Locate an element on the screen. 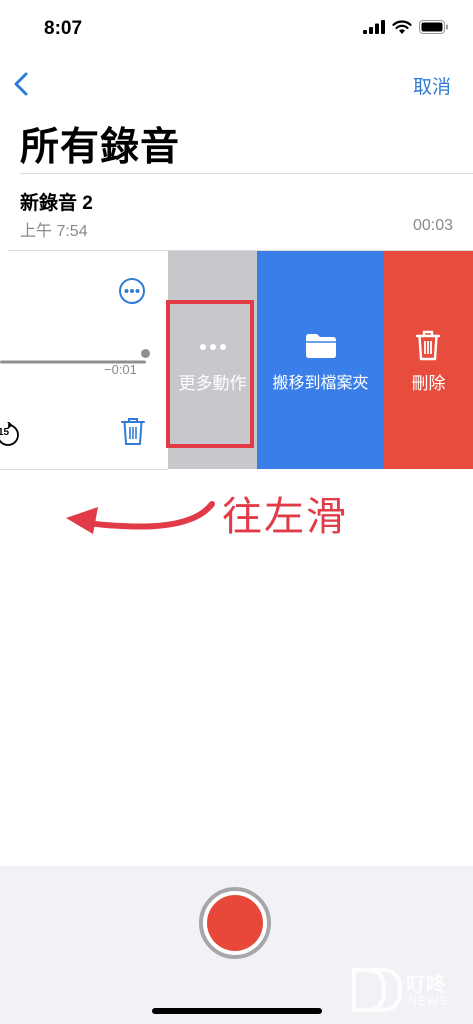 This screenshot has width=473, height=1024. record-dot is located at coordinates (235, 923).